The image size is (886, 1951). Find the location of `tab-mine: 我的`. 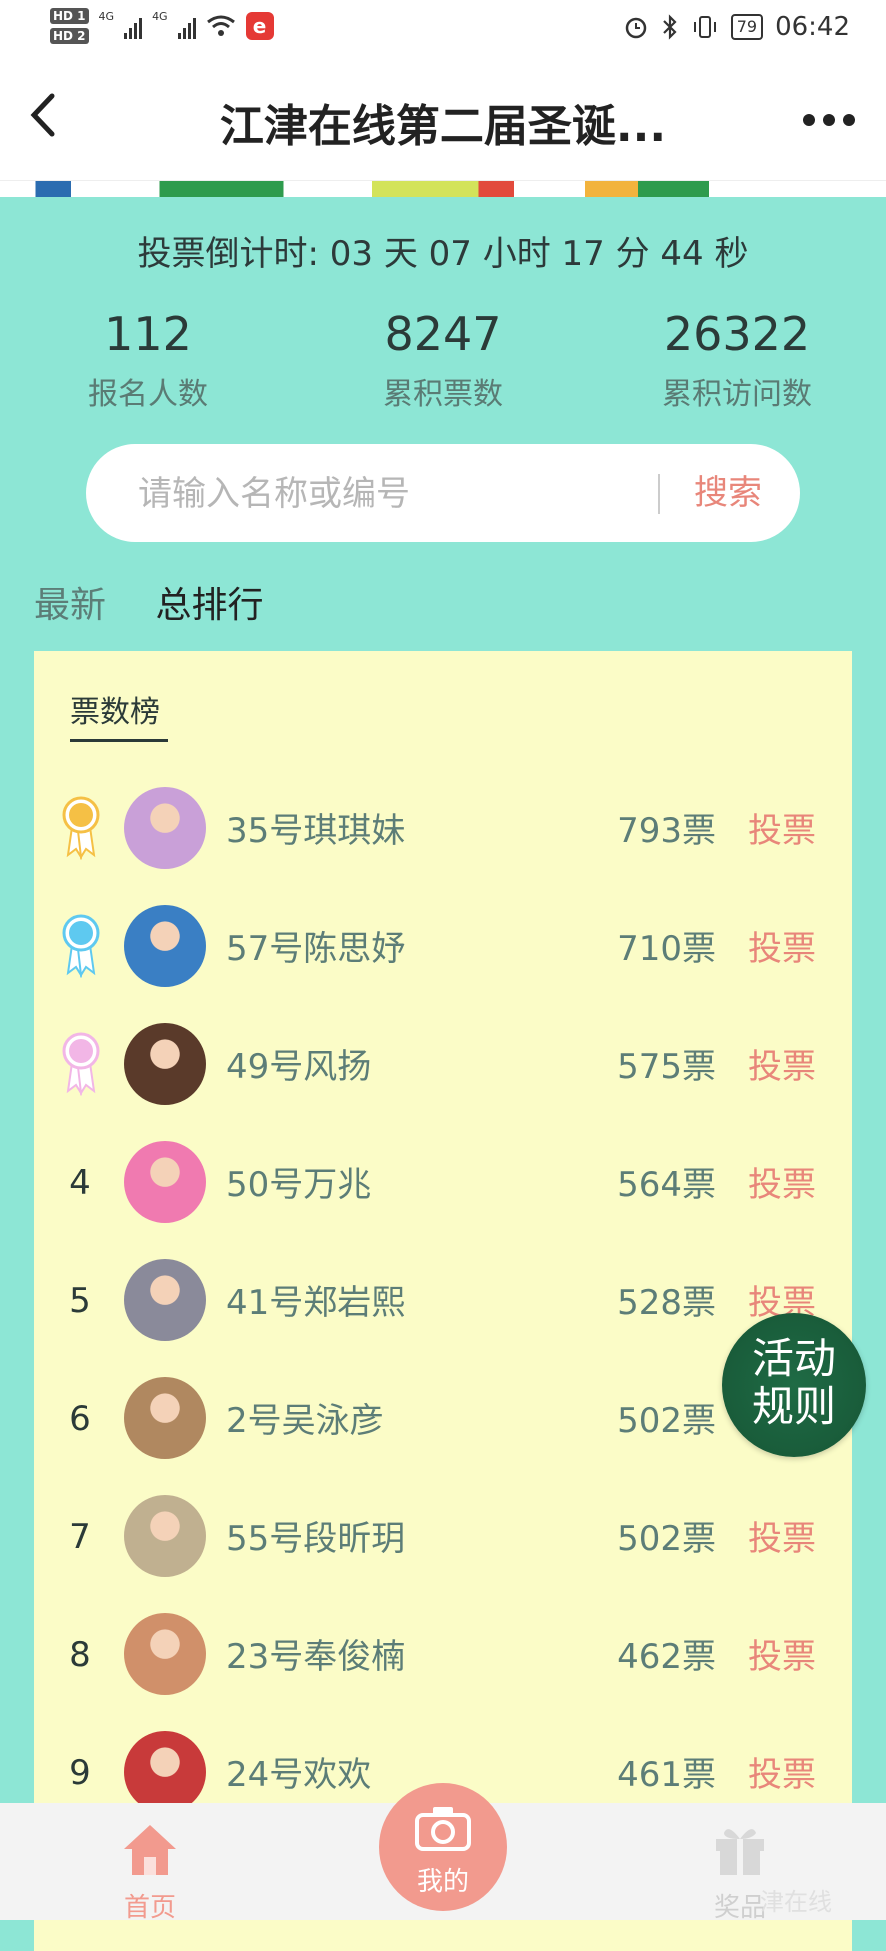

tab-mine: 我的 is located at coordinates (443, 1847).